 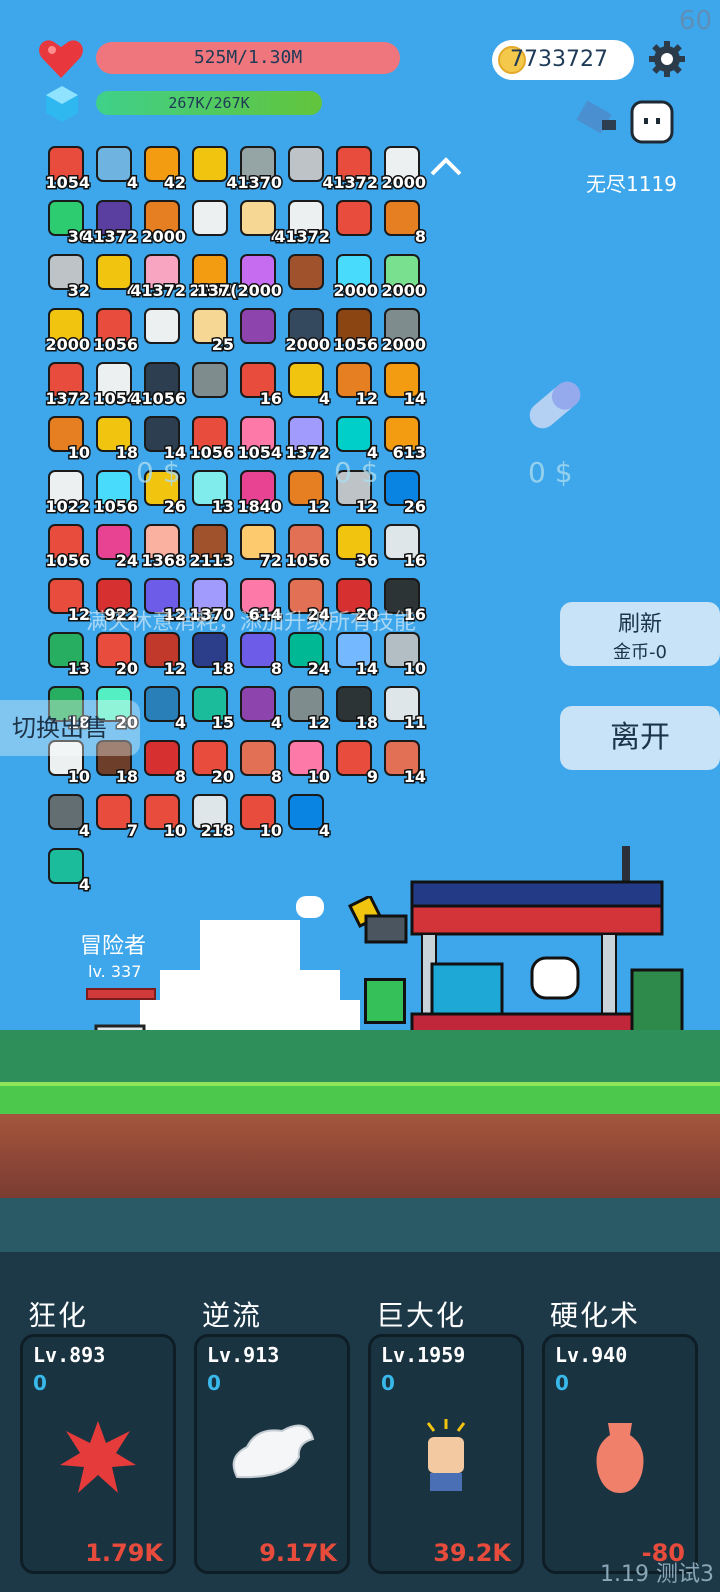 I want to click on refresh-button: 刷新 金币-0, so click(x=640, y=634).